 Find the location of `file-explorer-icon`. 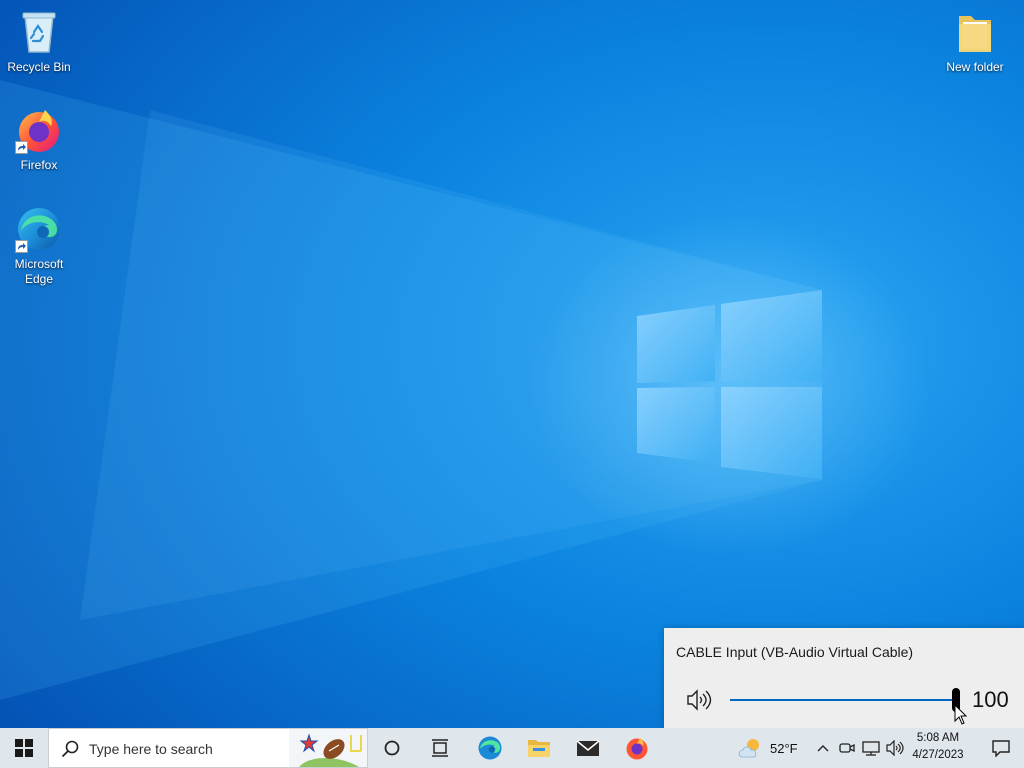

file-explorer-icon is located at coordinates (539, 748).